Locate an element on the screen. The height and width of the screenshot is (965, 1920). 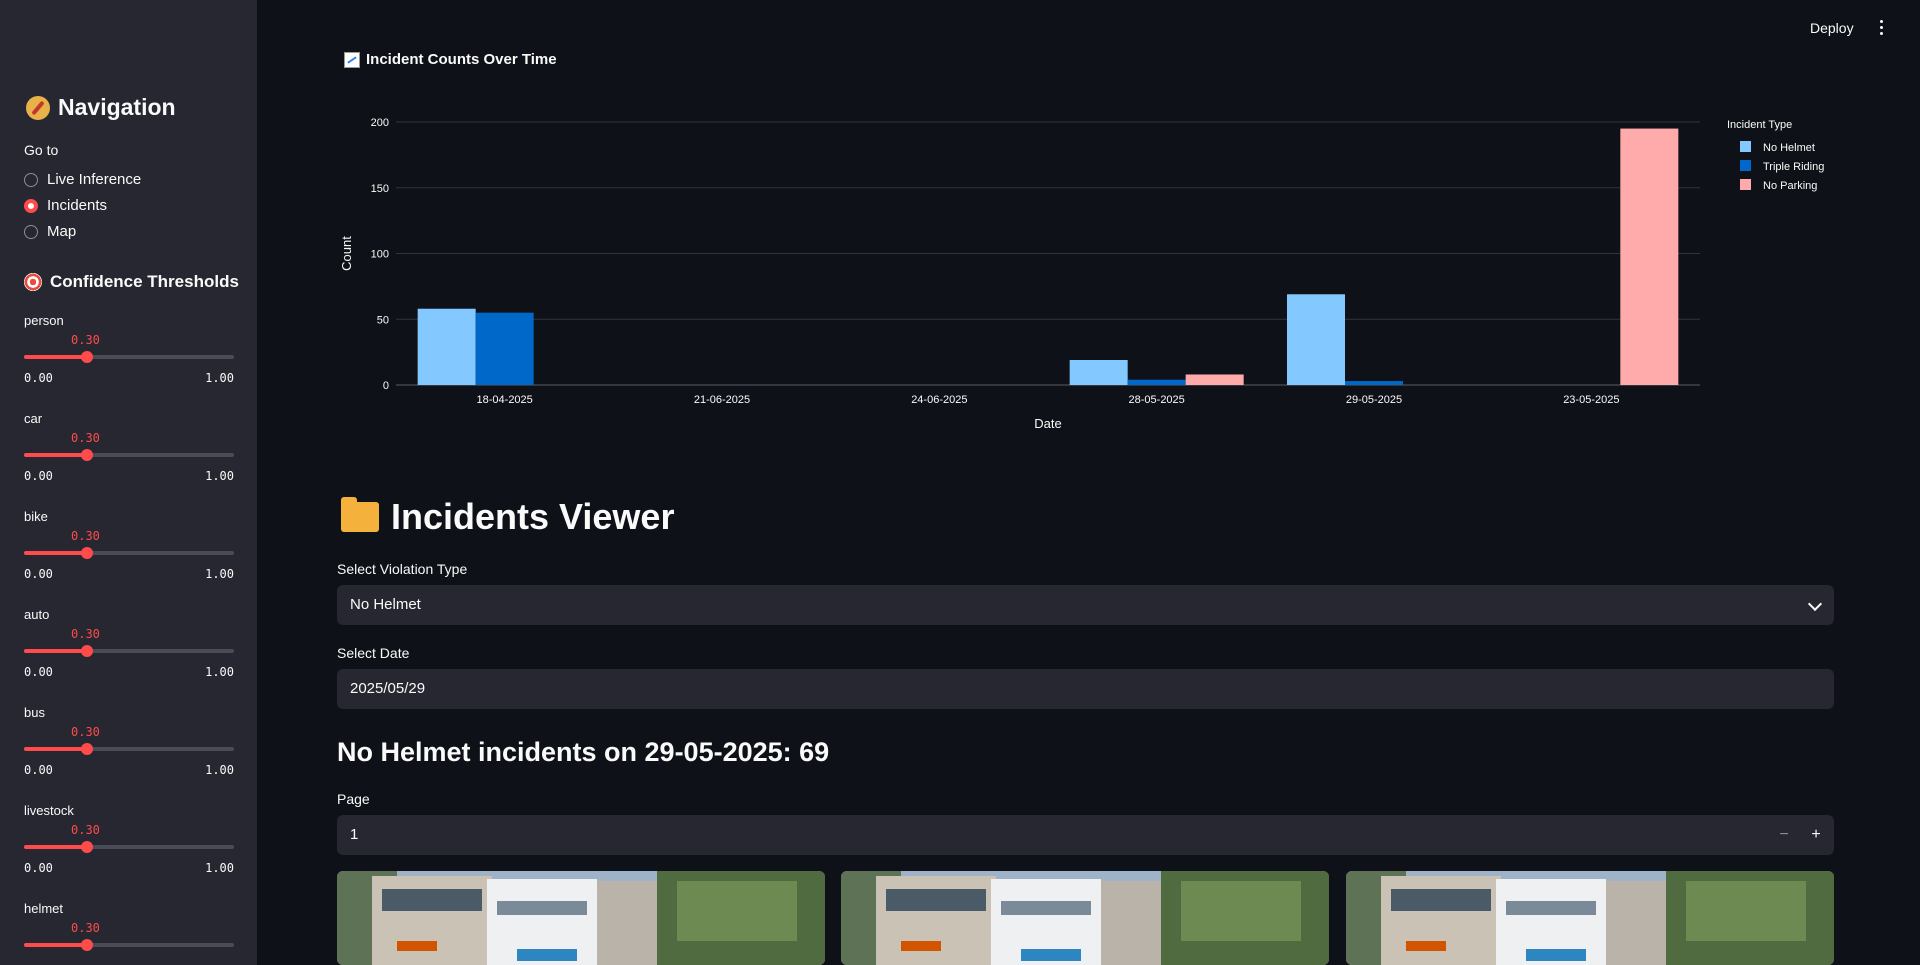
legend-item-label: No Helmet is located at coordinates (1789, 148).